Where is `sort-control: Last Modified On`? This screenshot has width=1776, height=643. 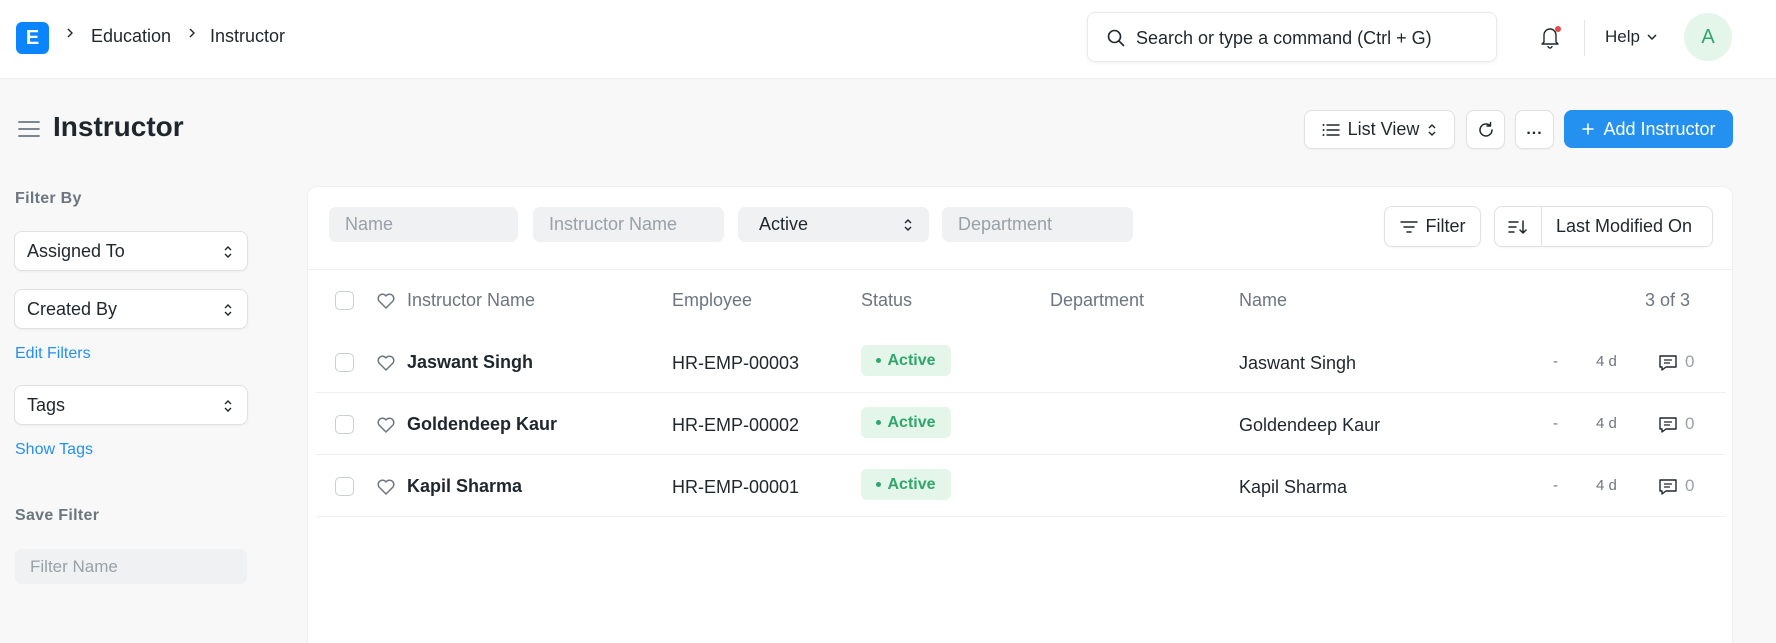 sort-control: Last Modified On is located at coordinates (1603, 226).